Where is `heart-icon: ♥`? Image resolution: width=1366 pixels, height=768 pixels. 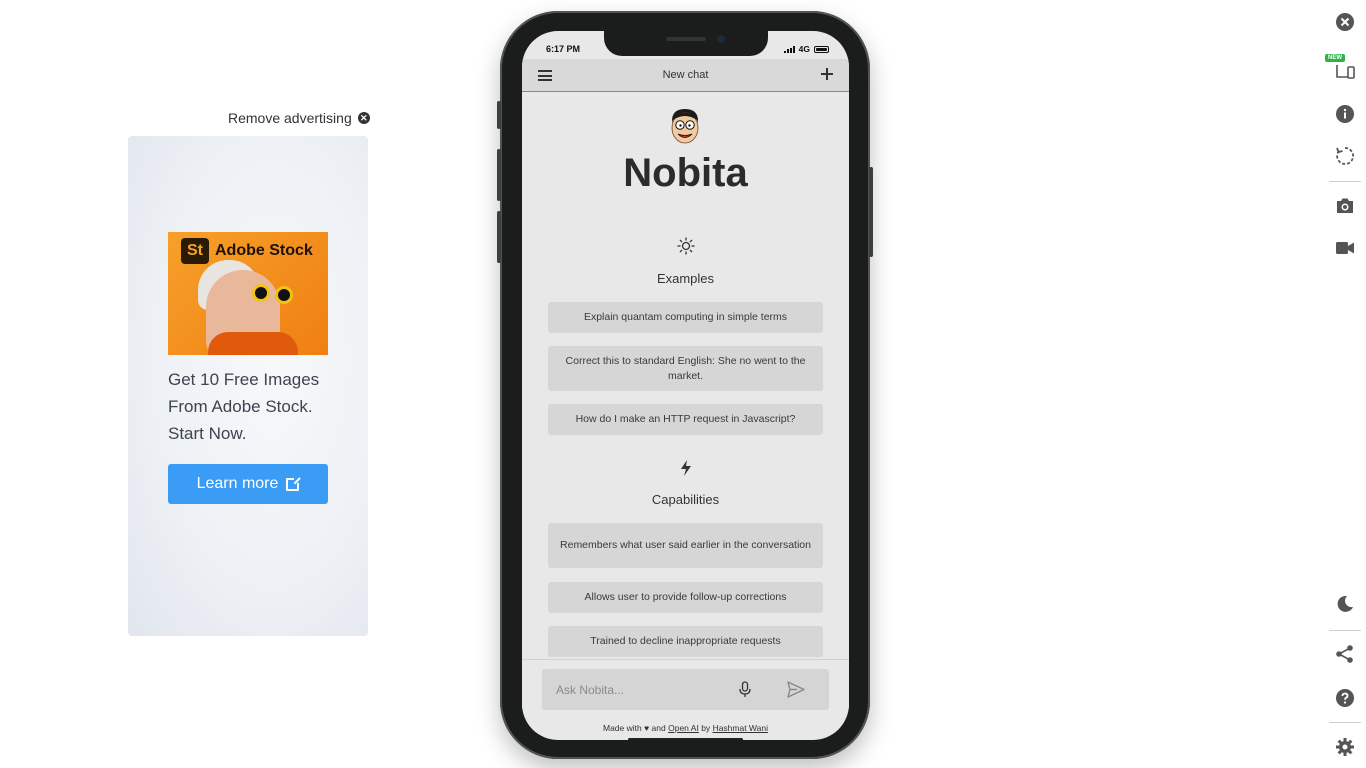 heart-icon: ♥ is located at coordinates (647, 728).